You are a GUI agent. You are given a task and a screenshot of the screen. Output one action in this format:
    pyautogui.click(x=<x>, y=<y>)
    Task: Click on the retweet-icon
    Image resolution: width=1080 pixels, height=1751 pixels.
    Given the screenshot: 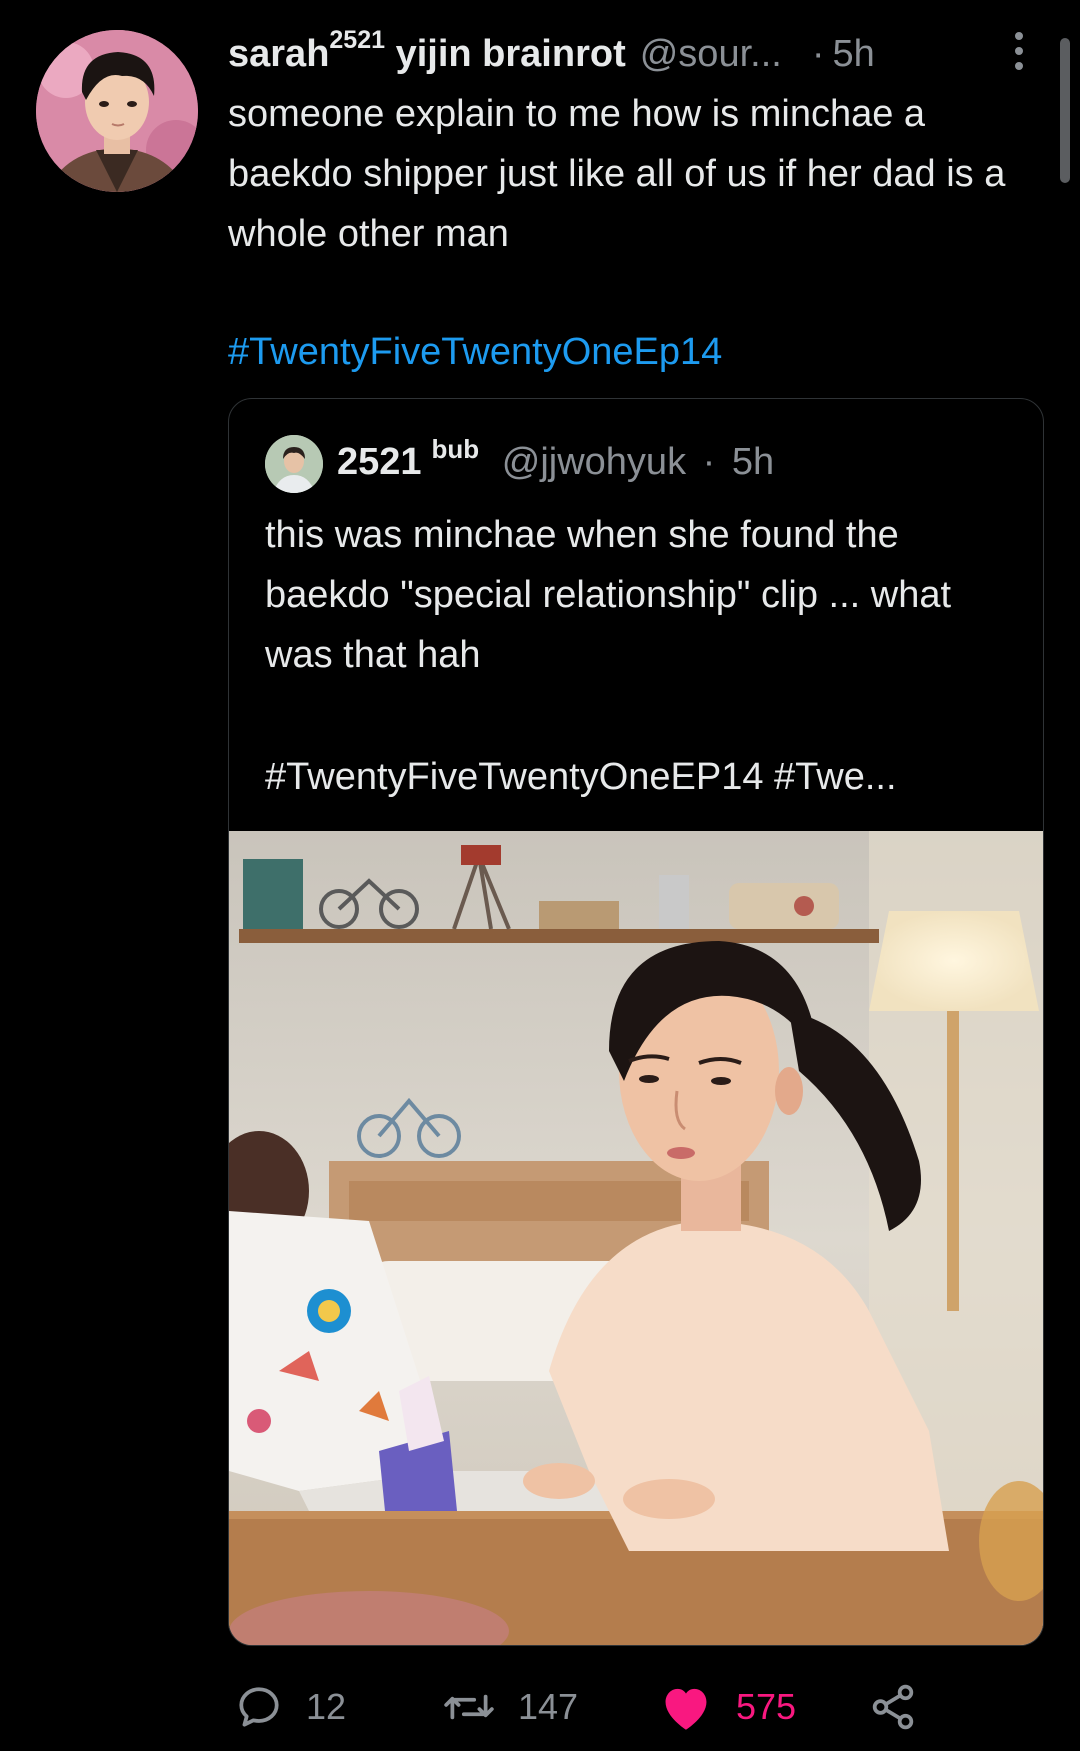 What is the action you would take?
    pyautogui.click(x=469, y=1707)
    